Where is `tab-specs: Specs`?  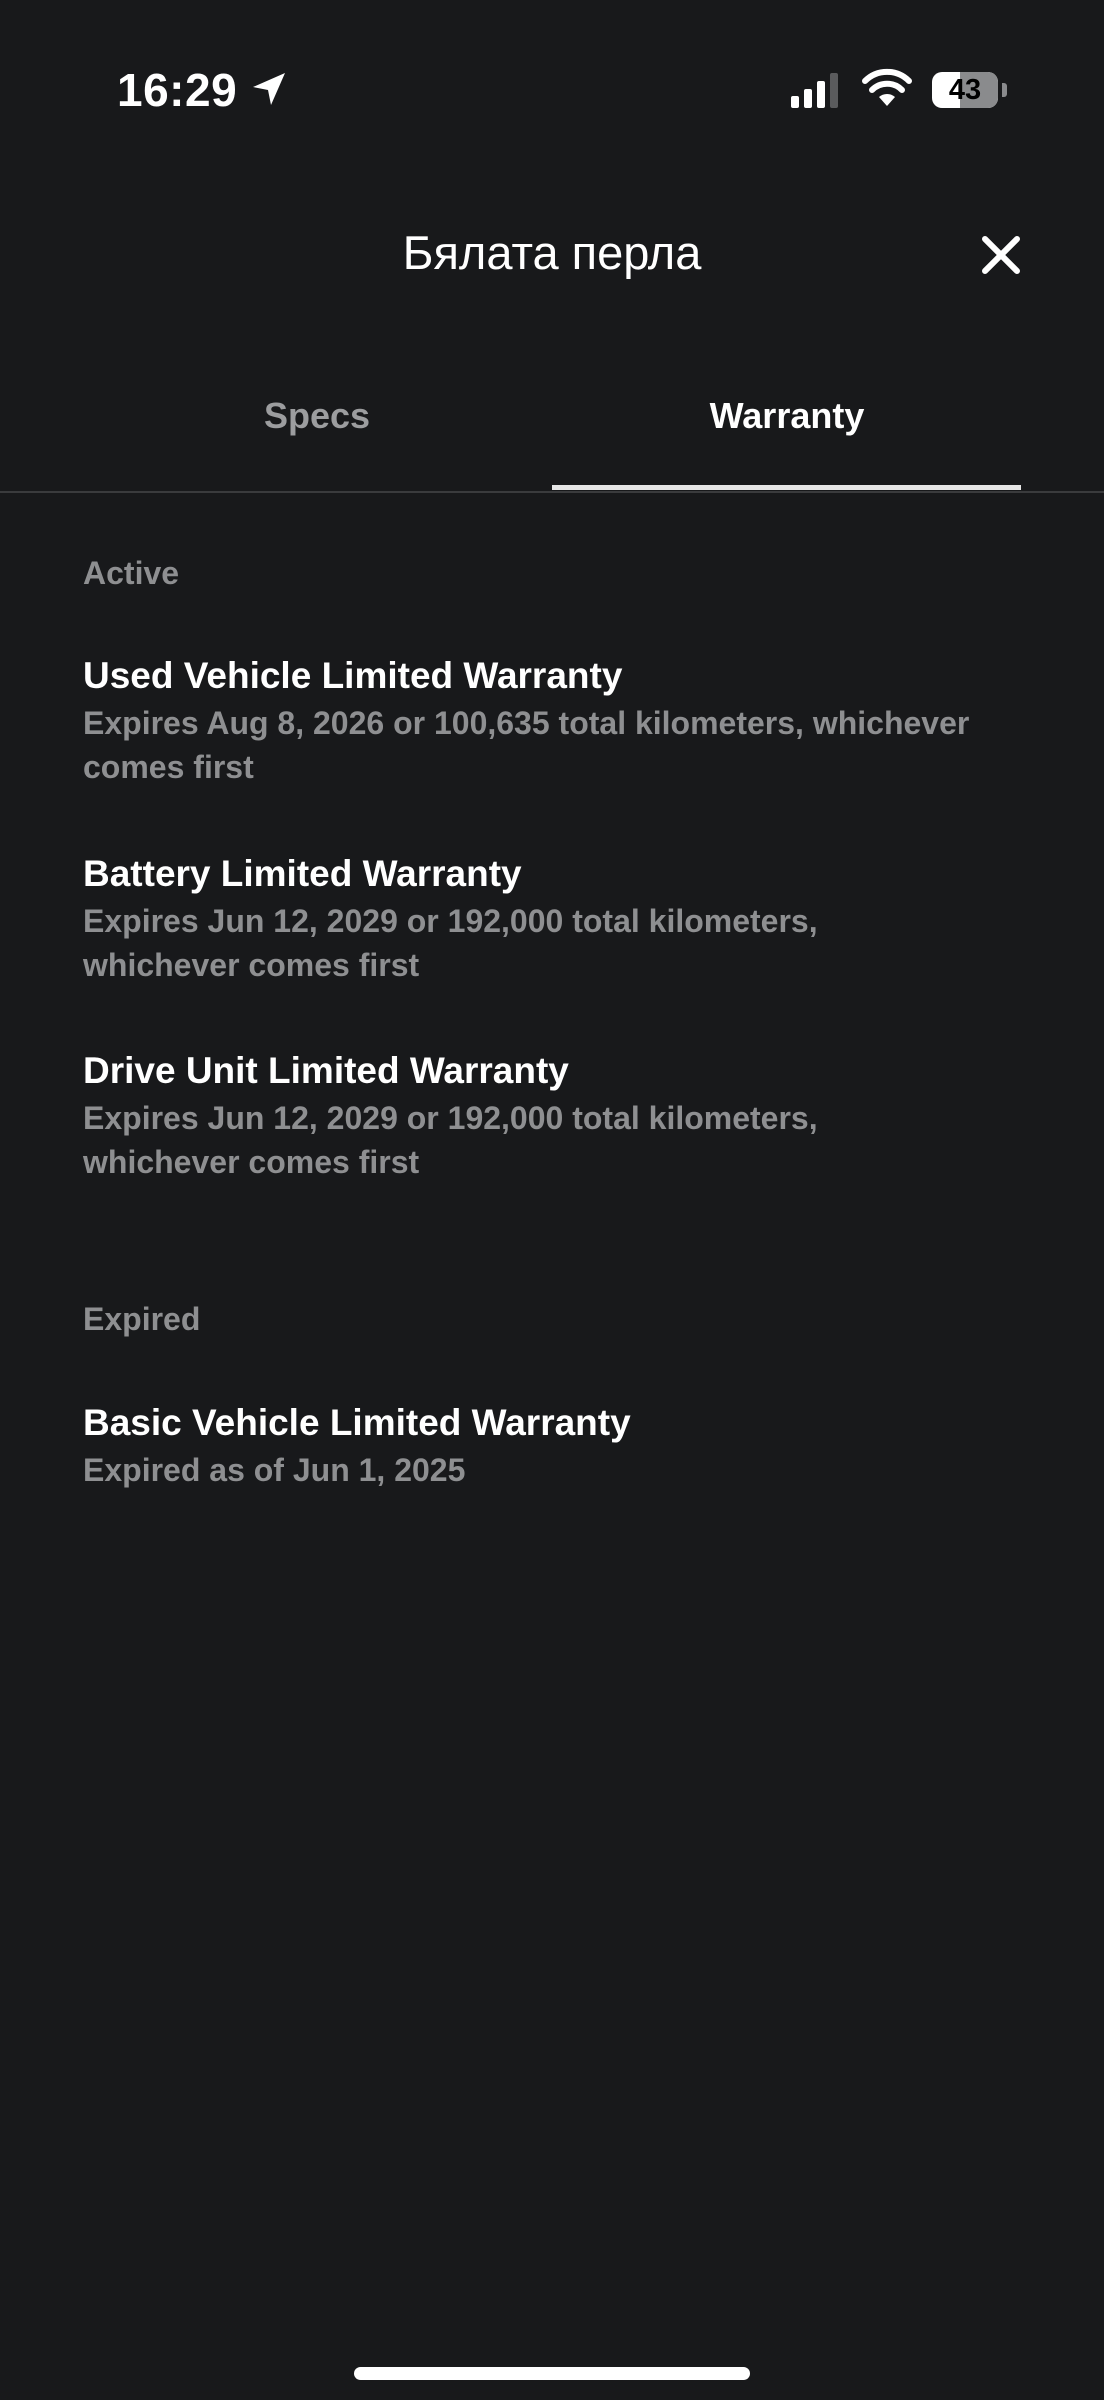
tab-specs: Specs is located at coordinates (317, 433).